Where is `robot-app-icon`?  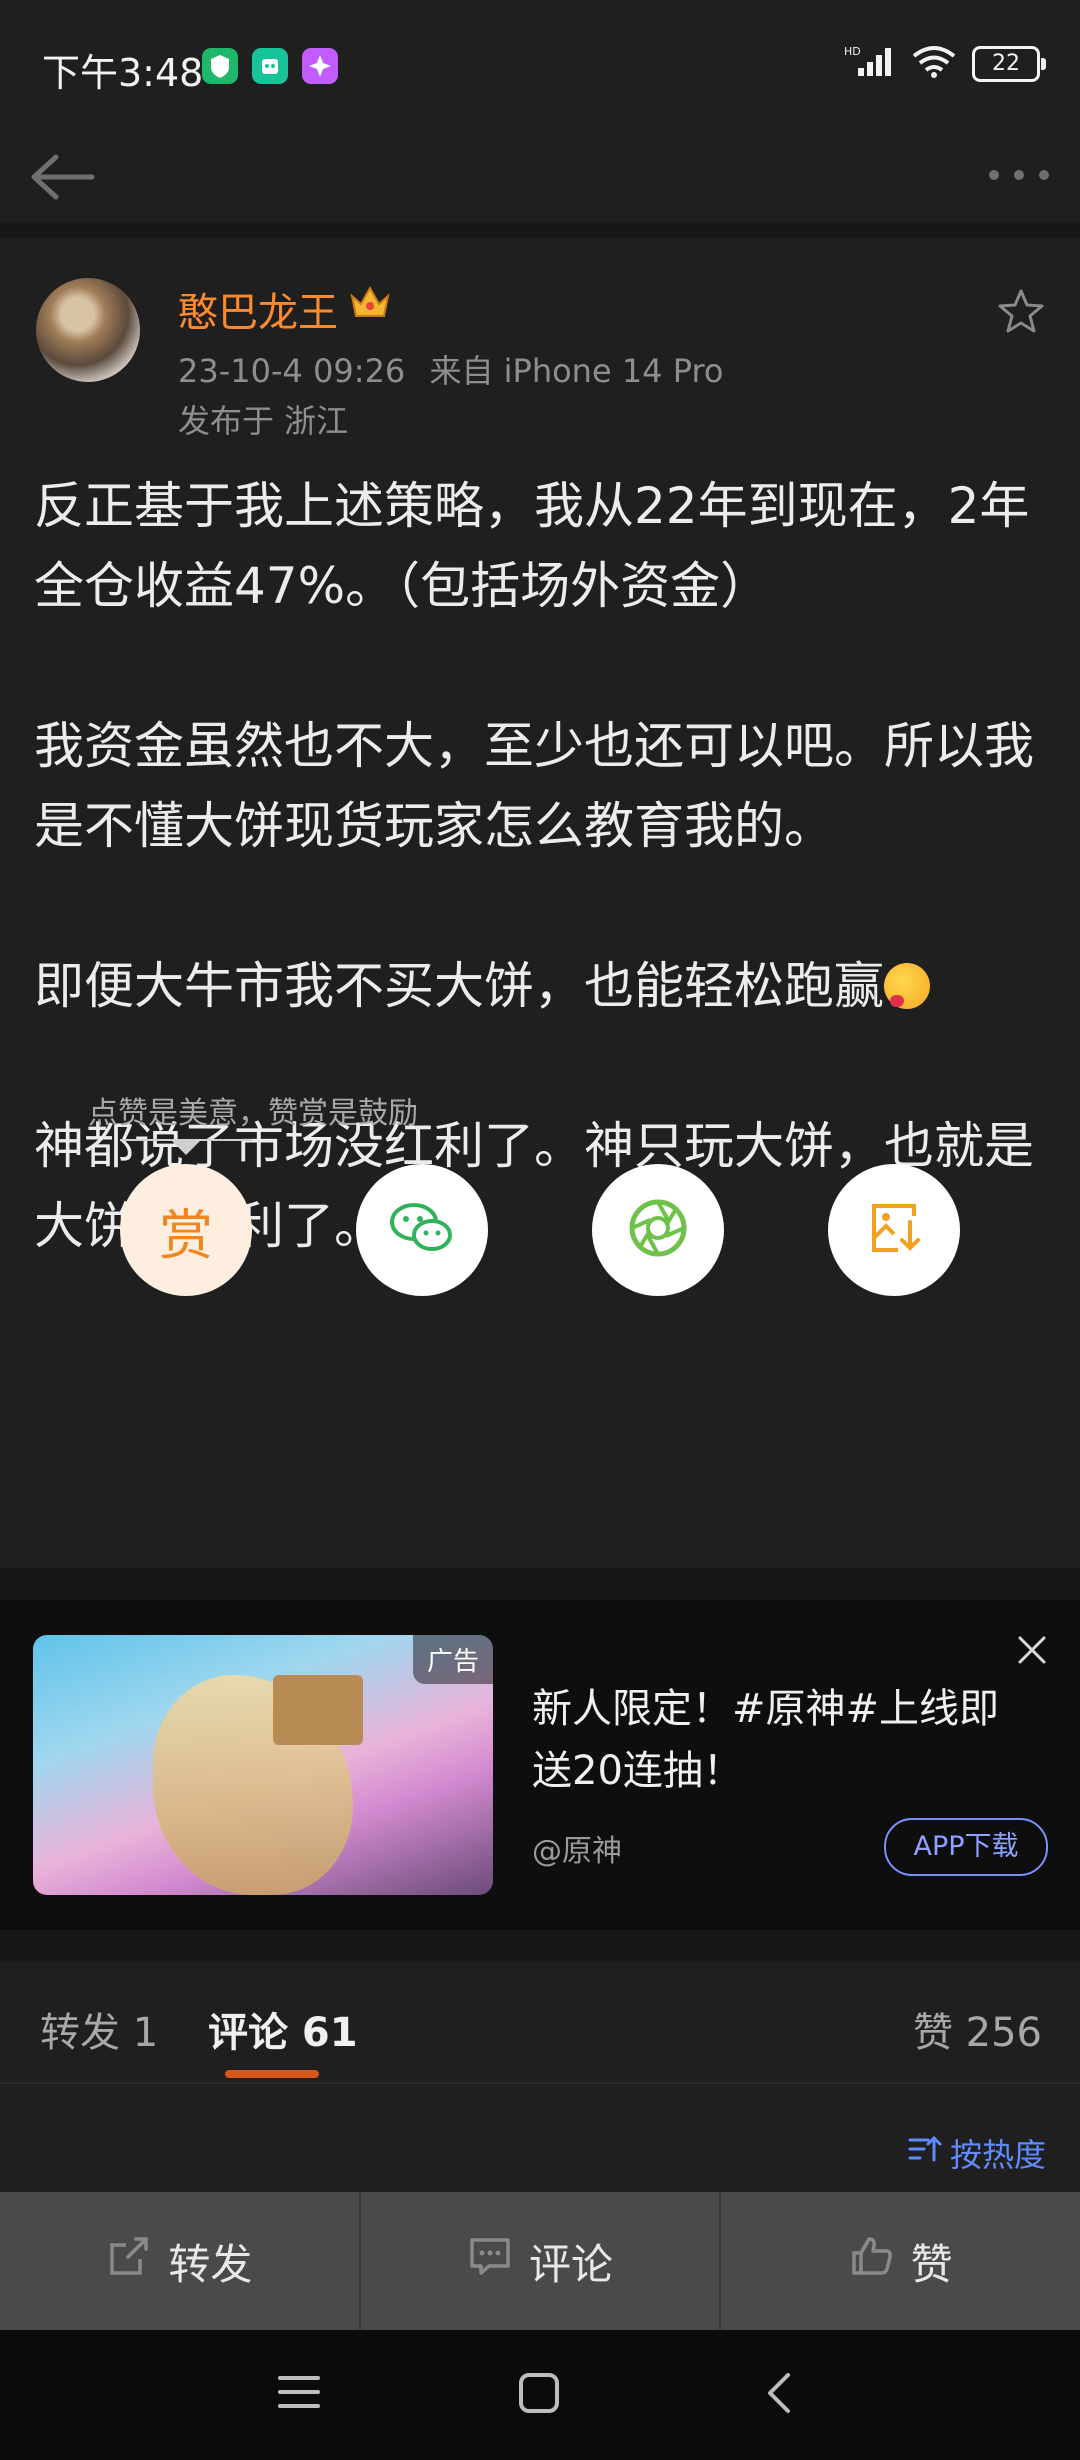 robot-app-icon is located at coordinates (270, 66).